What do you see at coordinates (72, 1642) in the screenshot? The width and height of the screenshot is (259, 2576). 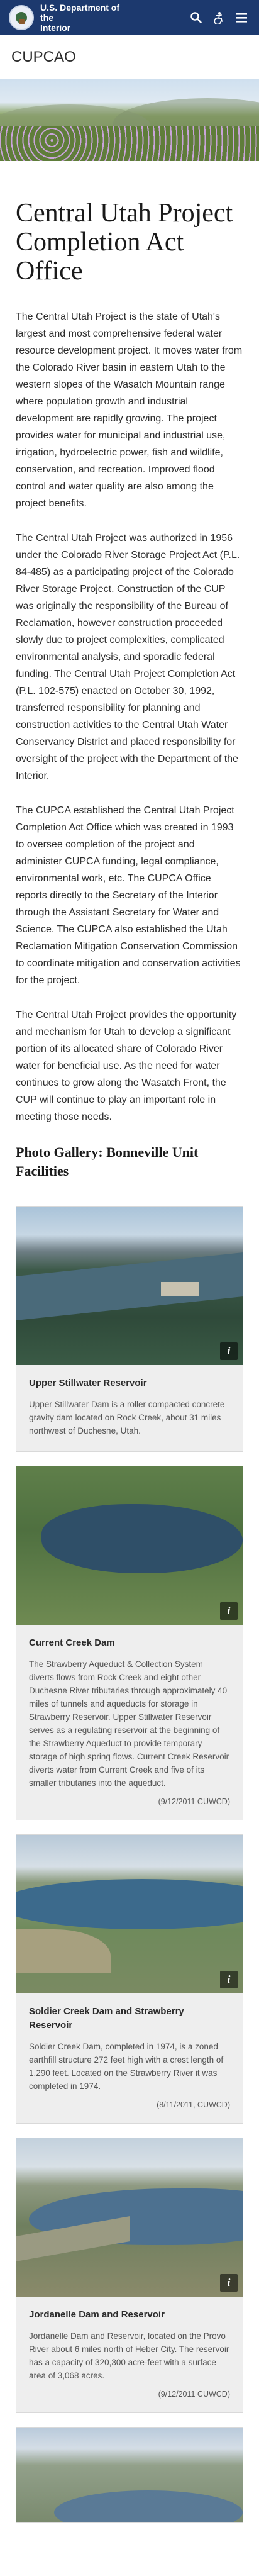 I see `photo-title: Current Creek Dam` at bounding box center [72, 1642].